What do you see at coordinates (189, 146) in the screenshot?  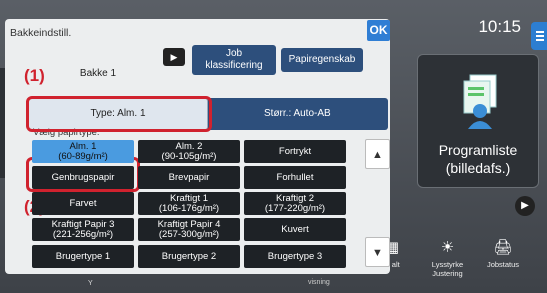 I see `paper-type-label: Alm. 2` at bounding box center [189, 146].